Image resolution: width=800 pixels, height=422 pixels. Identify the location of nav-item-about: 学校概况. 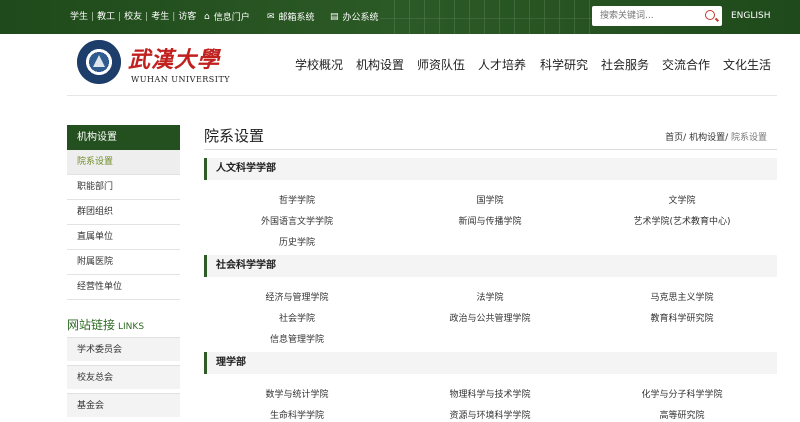
(319, 64).